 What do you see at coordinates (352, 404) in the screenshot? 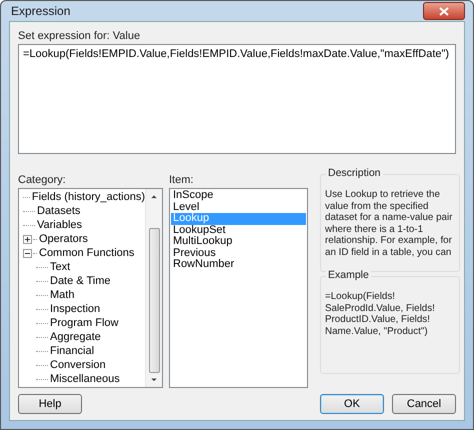
I see `ok-button: OK` at bounding box center [352, 404].